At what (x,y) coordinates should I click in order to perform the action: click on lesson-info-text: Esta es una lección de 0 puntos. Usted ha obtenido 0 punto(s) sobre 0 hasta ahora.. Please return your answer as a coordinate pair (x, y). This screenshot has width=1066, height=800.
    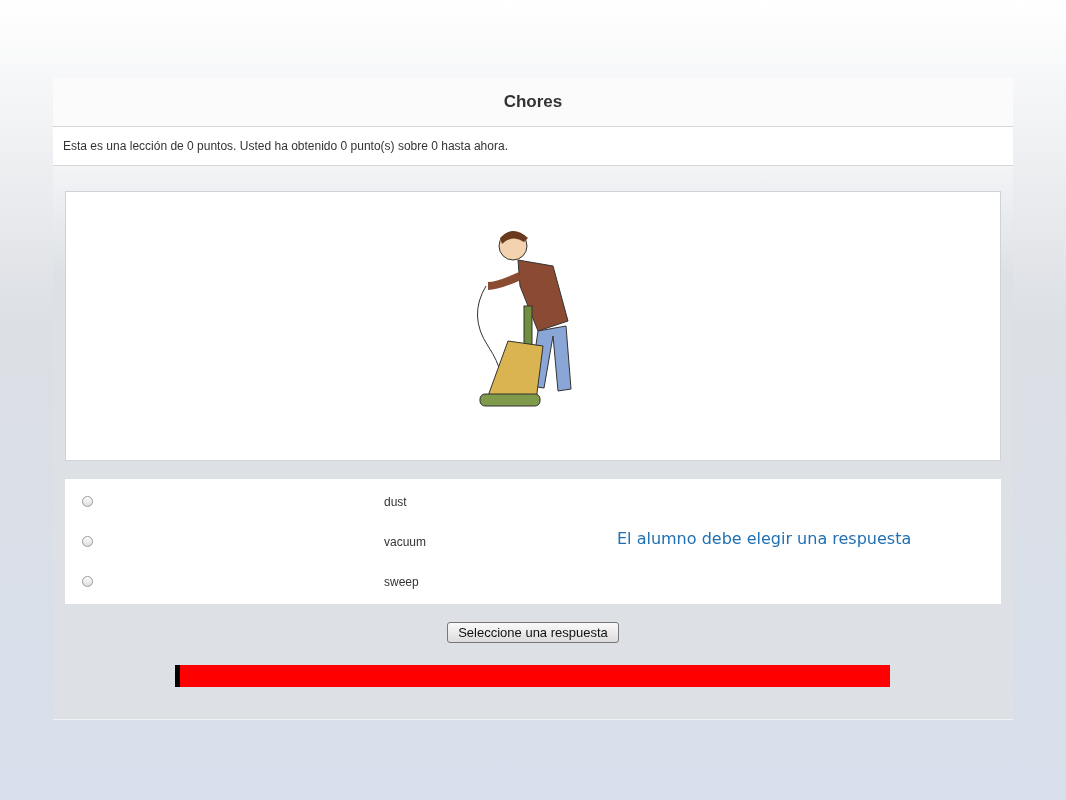
    Looking at the image, I should click on (285, 146).